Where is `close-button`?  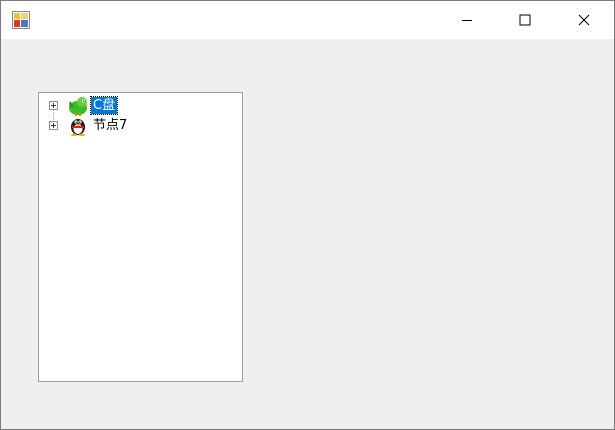 close-button is located at coordinates (584, 20).